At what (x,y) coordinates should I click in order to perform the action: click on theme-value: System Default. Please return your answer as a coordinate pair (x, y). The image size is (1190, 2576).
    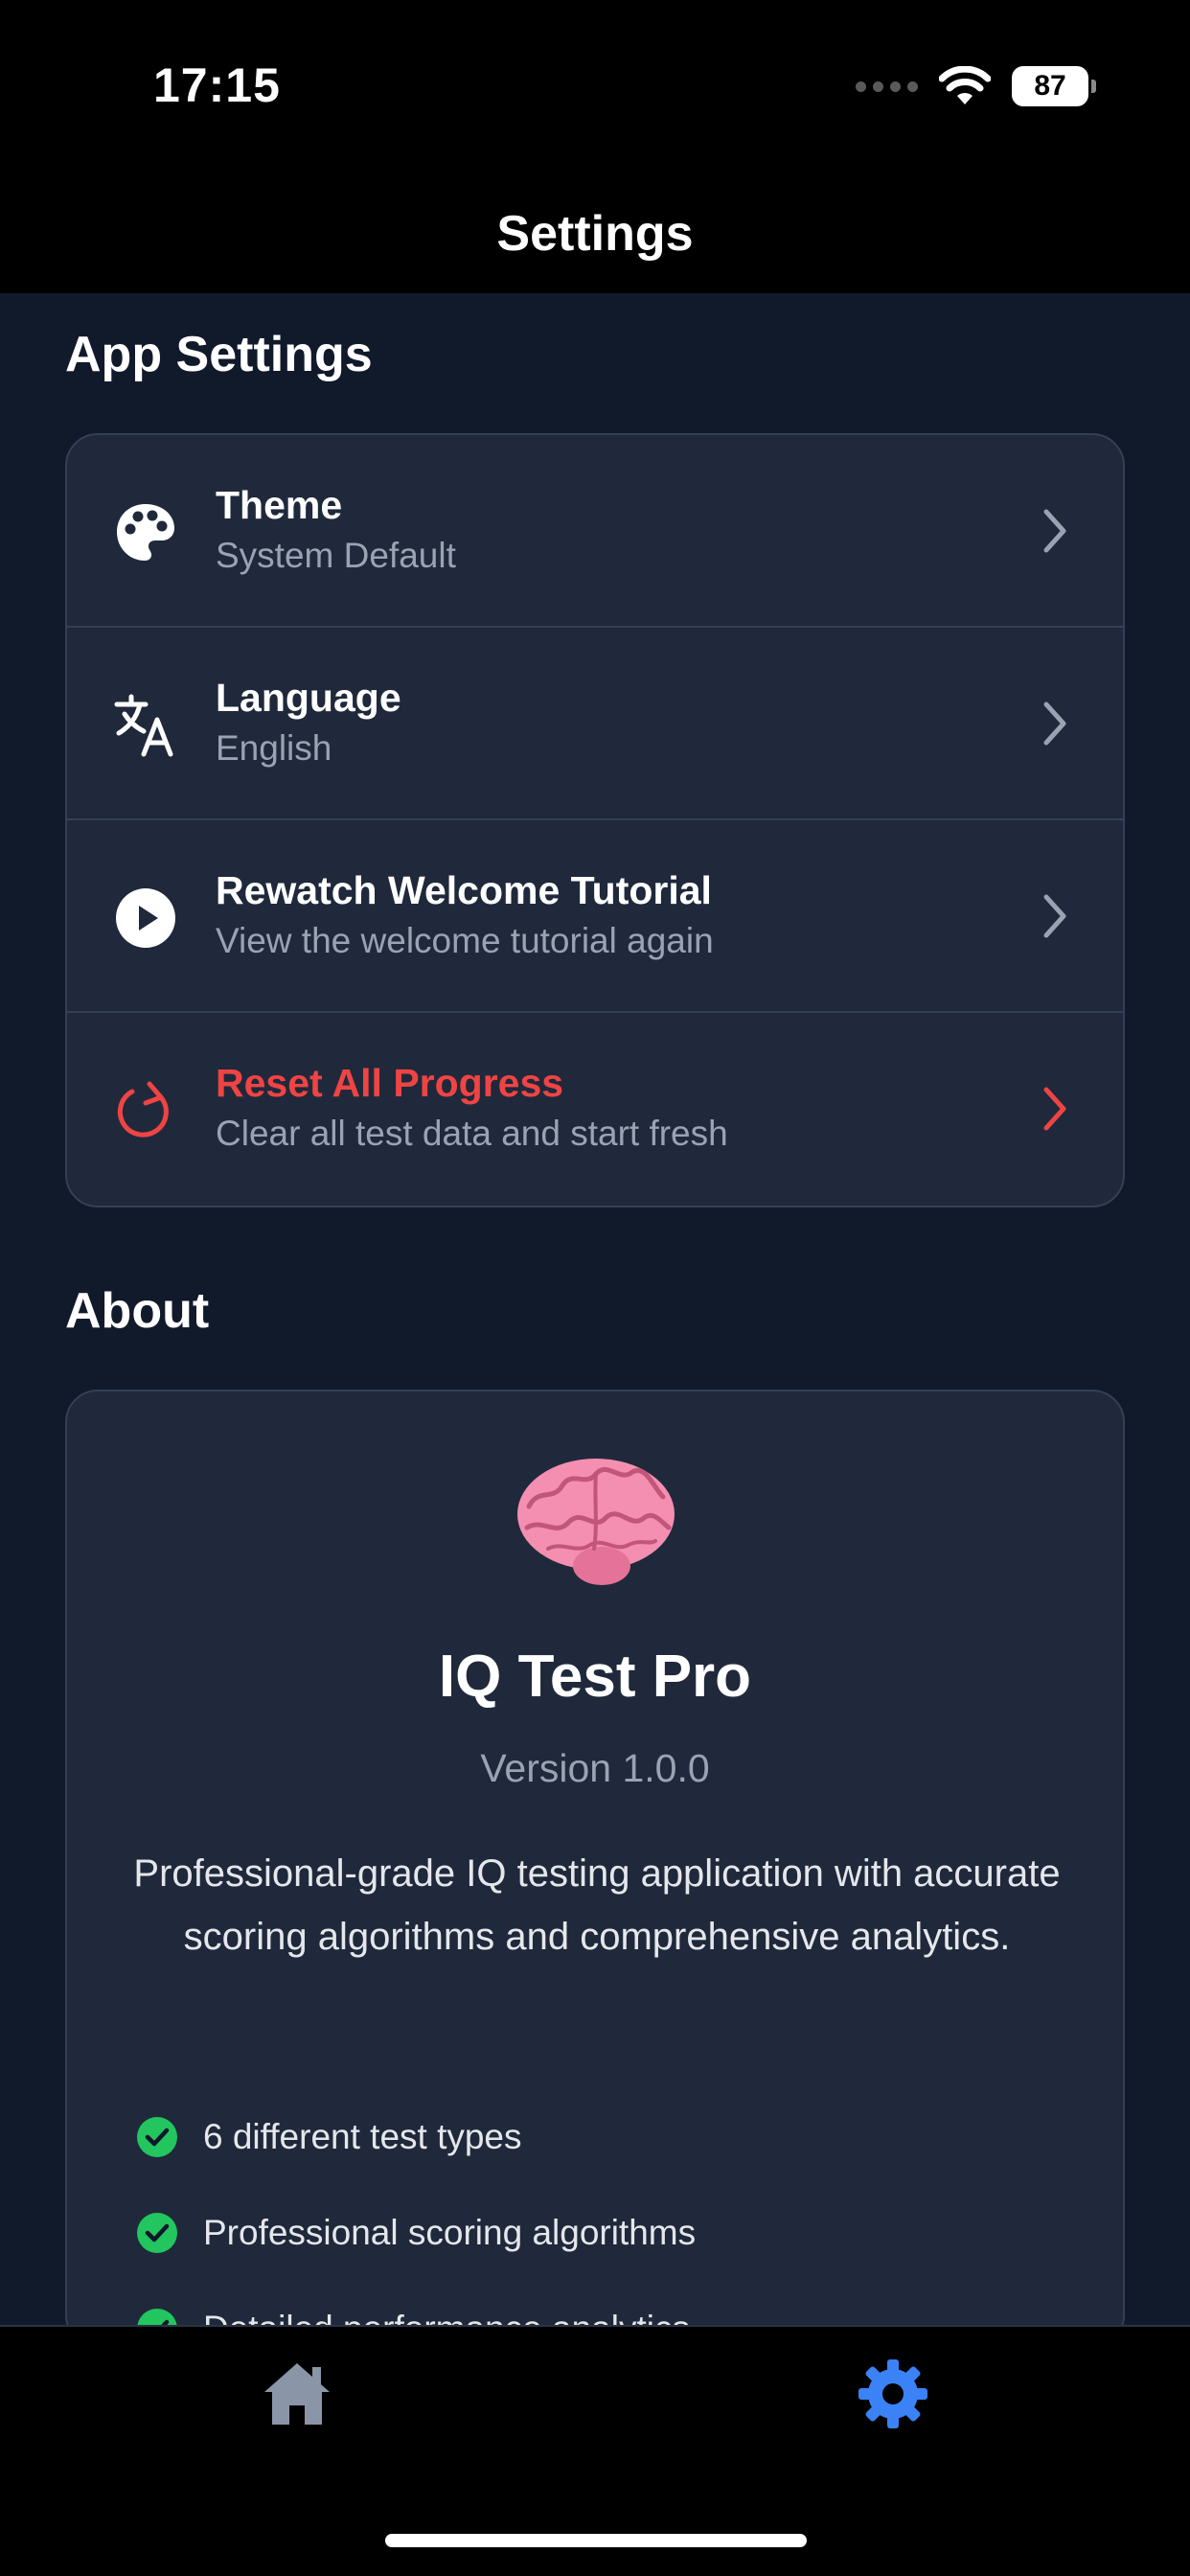
    Looking at the image, I should click on (336, 555).